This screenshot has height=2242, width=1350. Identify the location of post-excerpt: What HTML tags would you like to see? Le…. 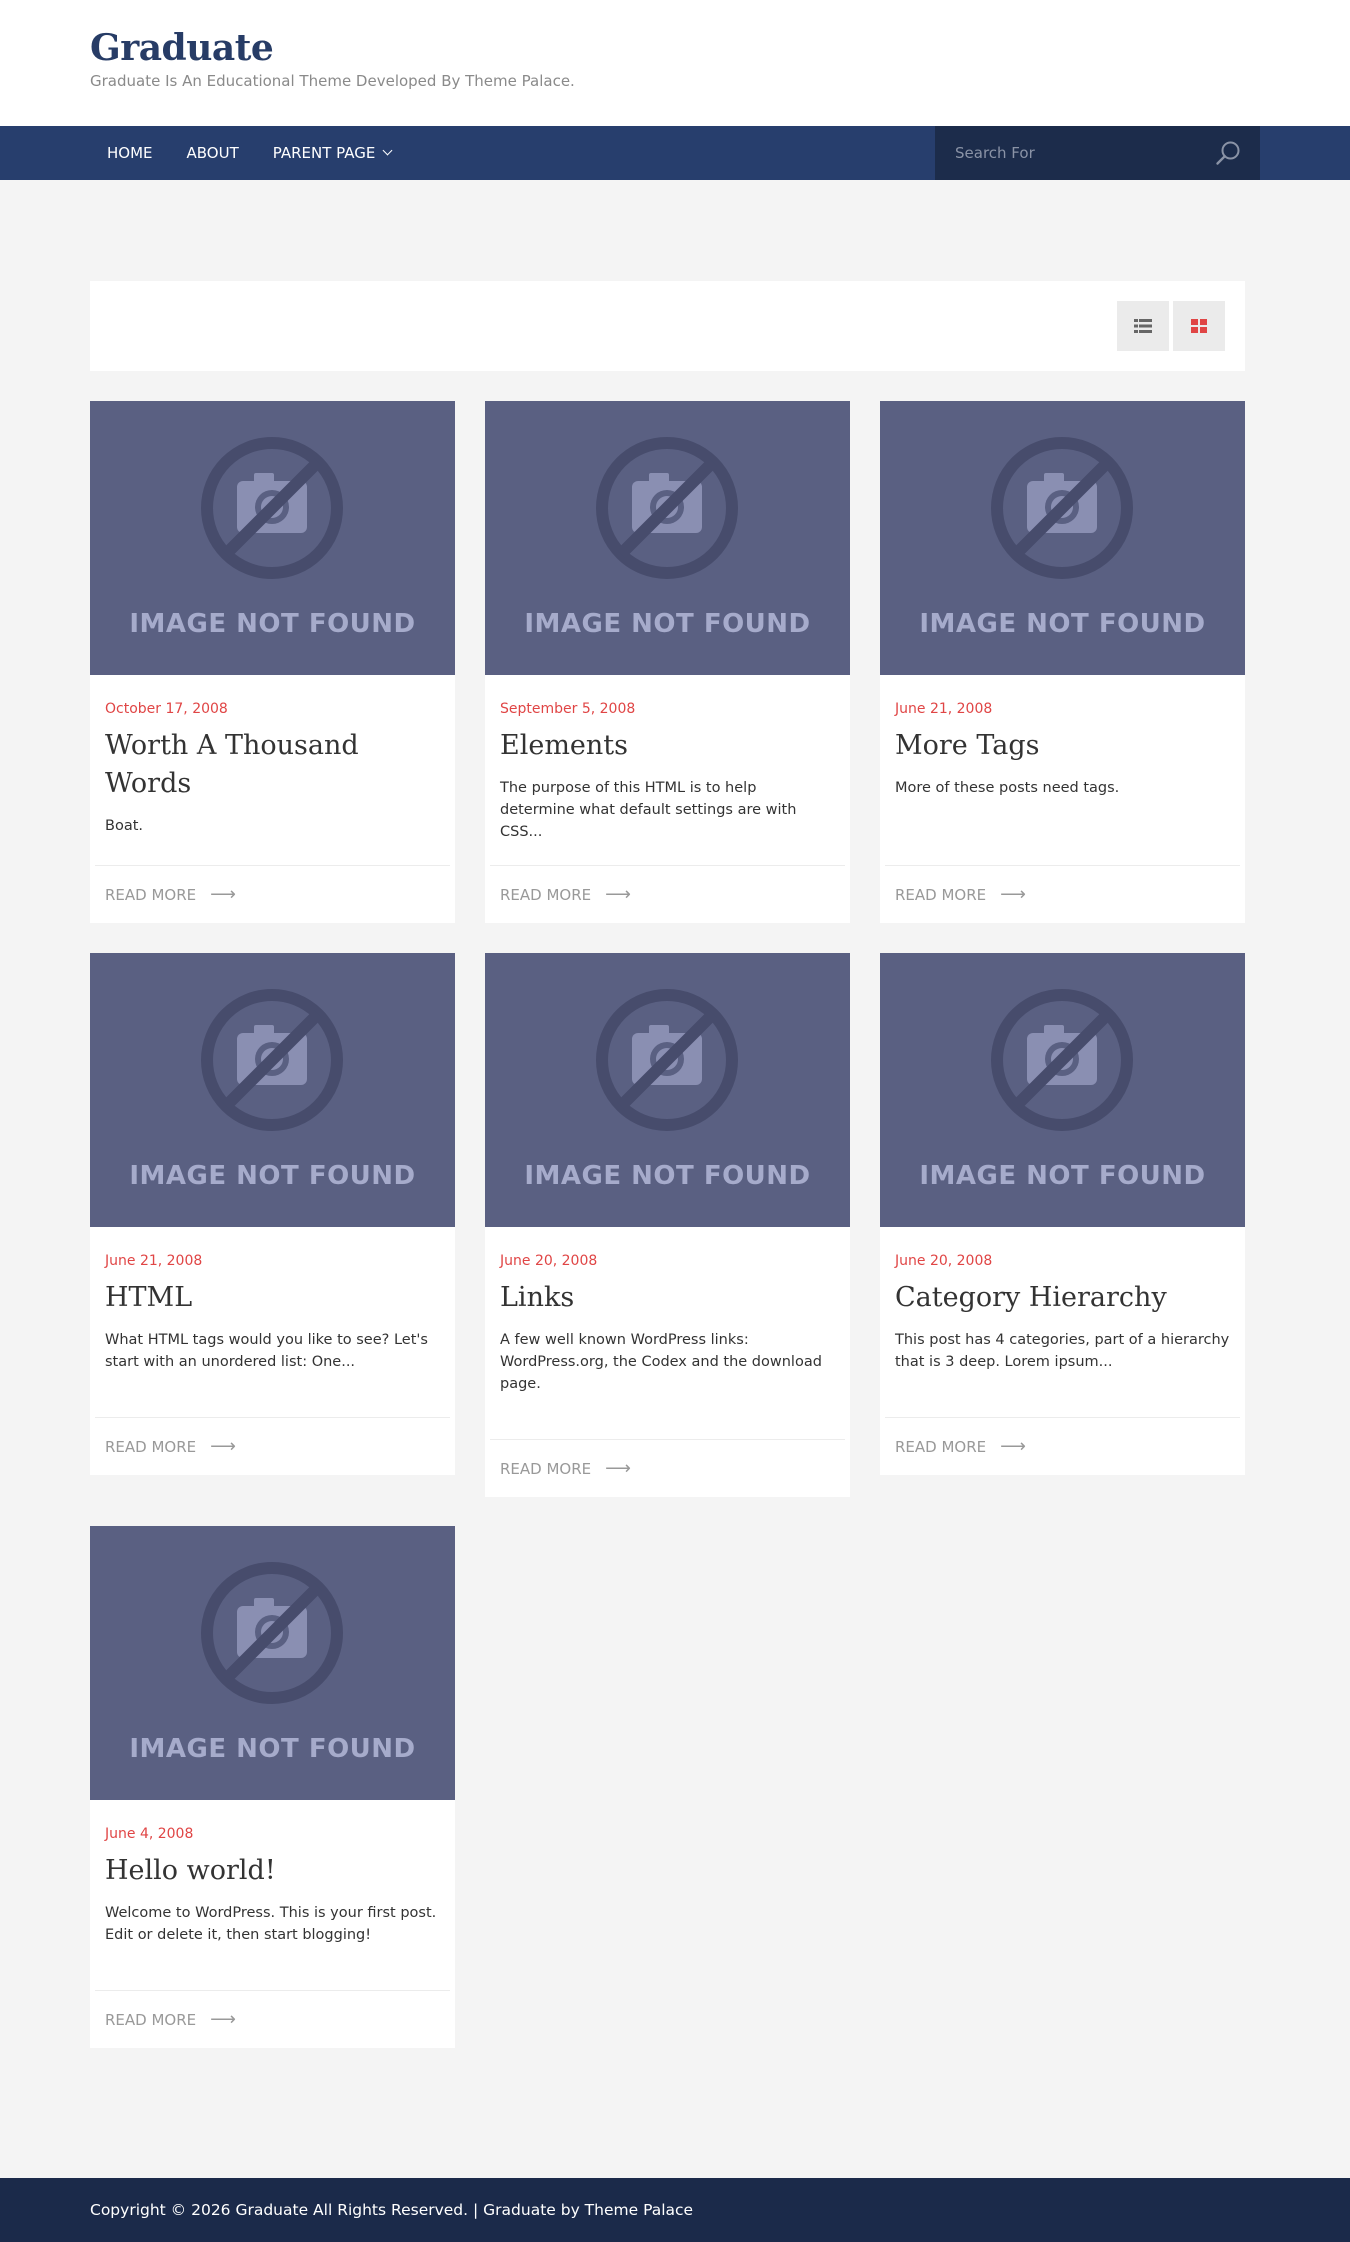
(266, 1351).